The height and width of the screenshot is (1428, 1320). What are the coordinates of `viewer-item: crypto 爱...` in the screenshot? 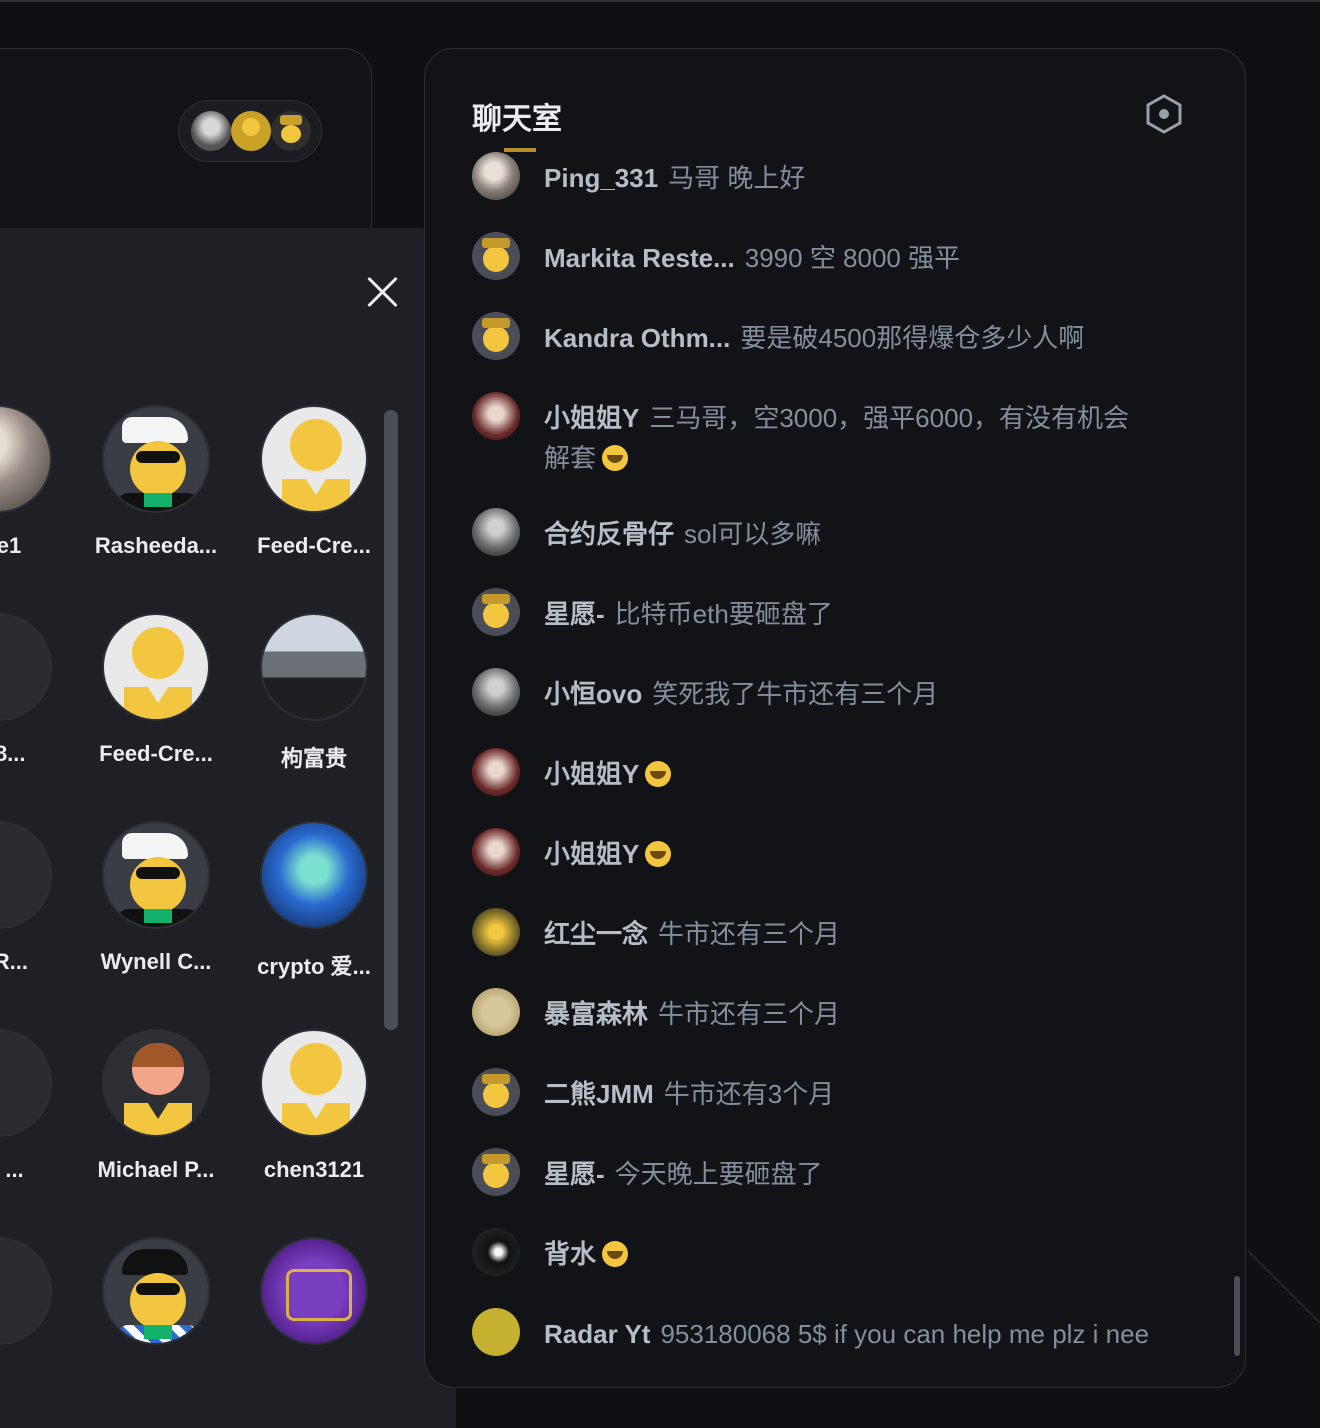 It's located at (314, 901).